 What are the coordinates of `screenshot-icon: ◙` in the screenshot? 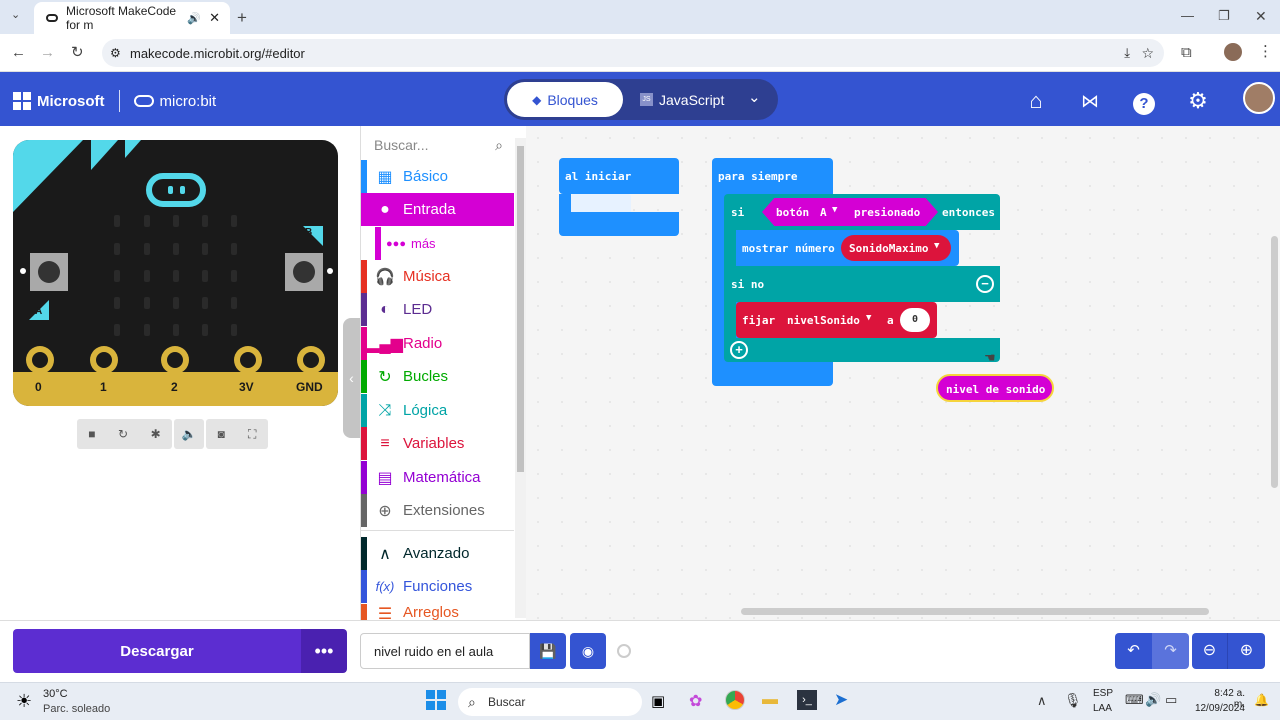 It's located at (221, 434).